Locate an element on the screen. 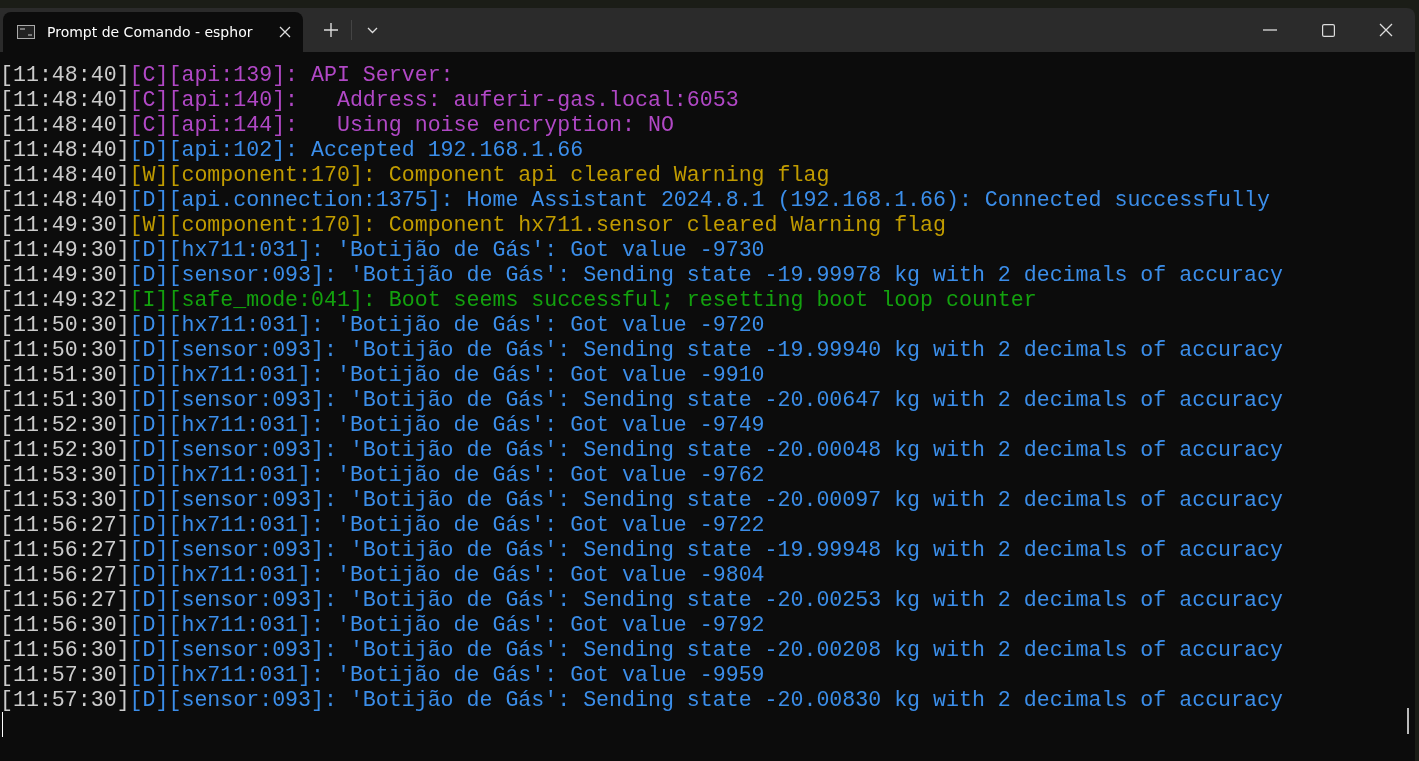  log-message: [D][sensor:093]: 'Botijão de Gás': Sending state -20.00830 kg with 2 decimals of accuracy is located at coordinates (706, 699).